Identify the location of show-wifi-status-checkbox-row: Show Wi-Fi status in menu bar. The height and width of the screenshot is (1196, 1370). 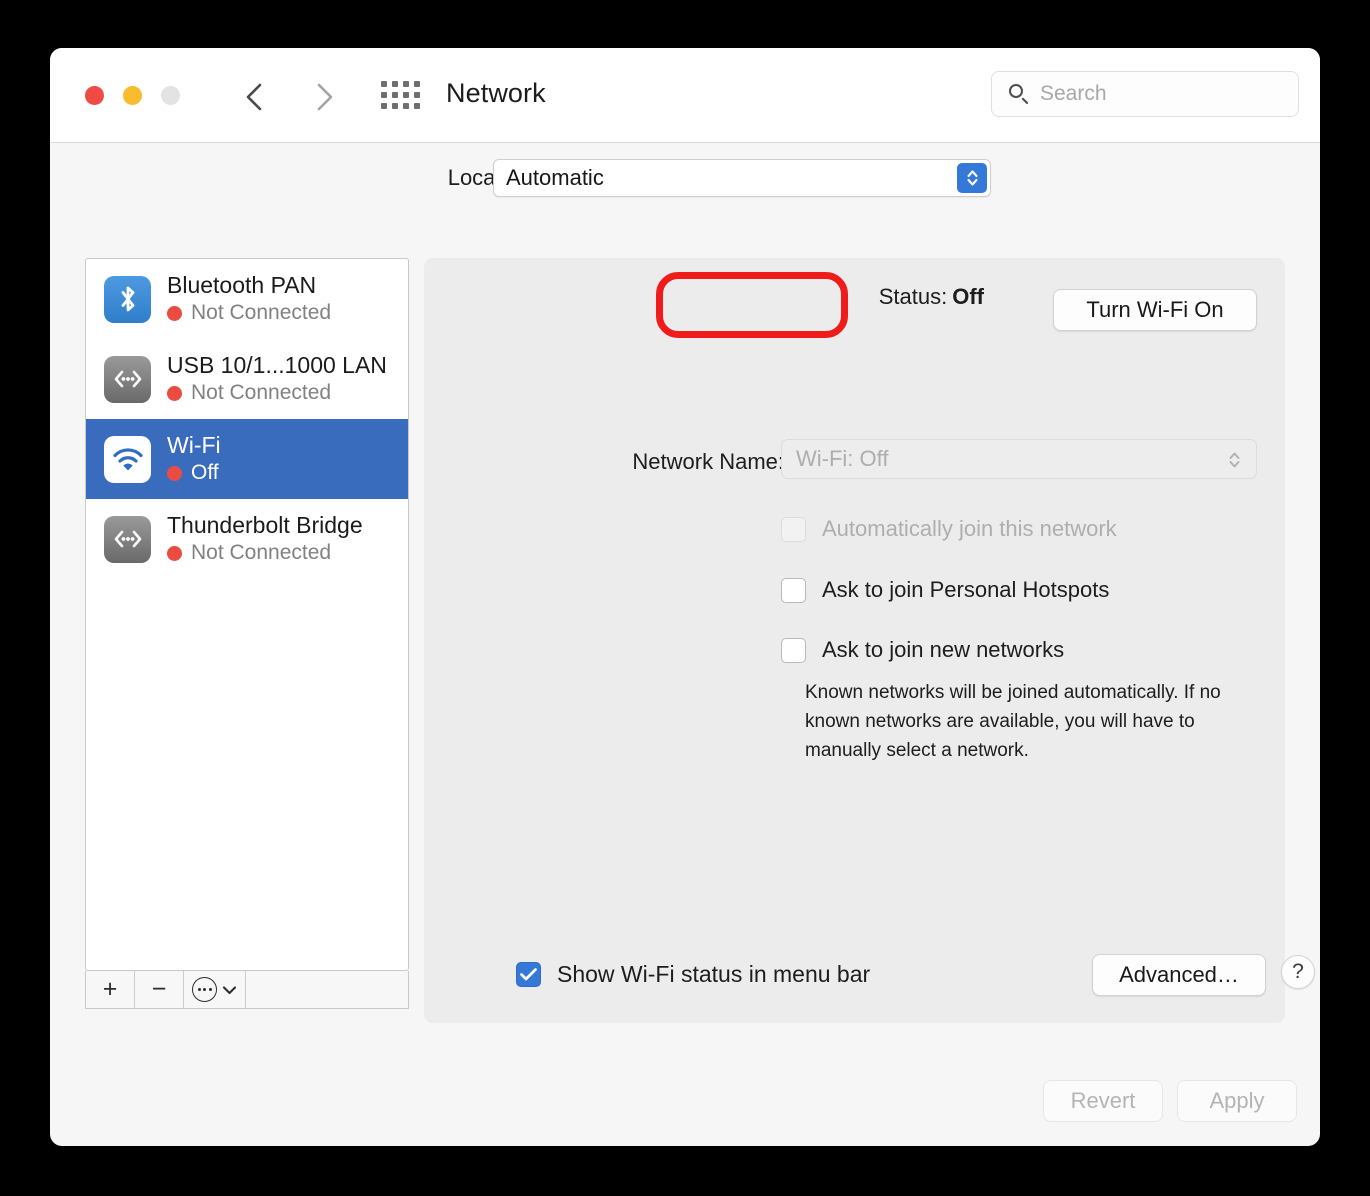
(693, 974).